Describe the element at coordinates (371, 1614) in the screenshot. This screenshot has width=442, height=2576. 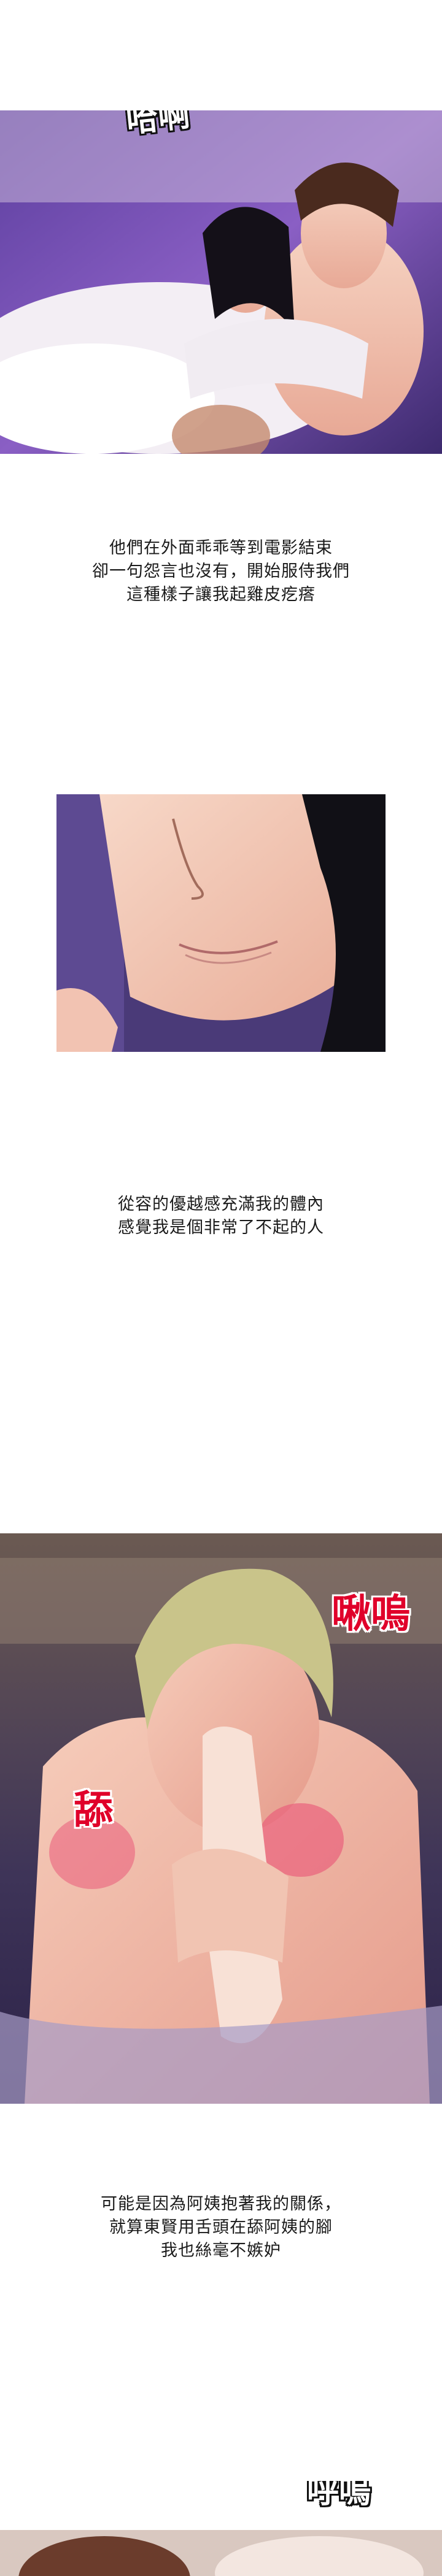
I see `sfx-chuu: 啾嗚` at that location.